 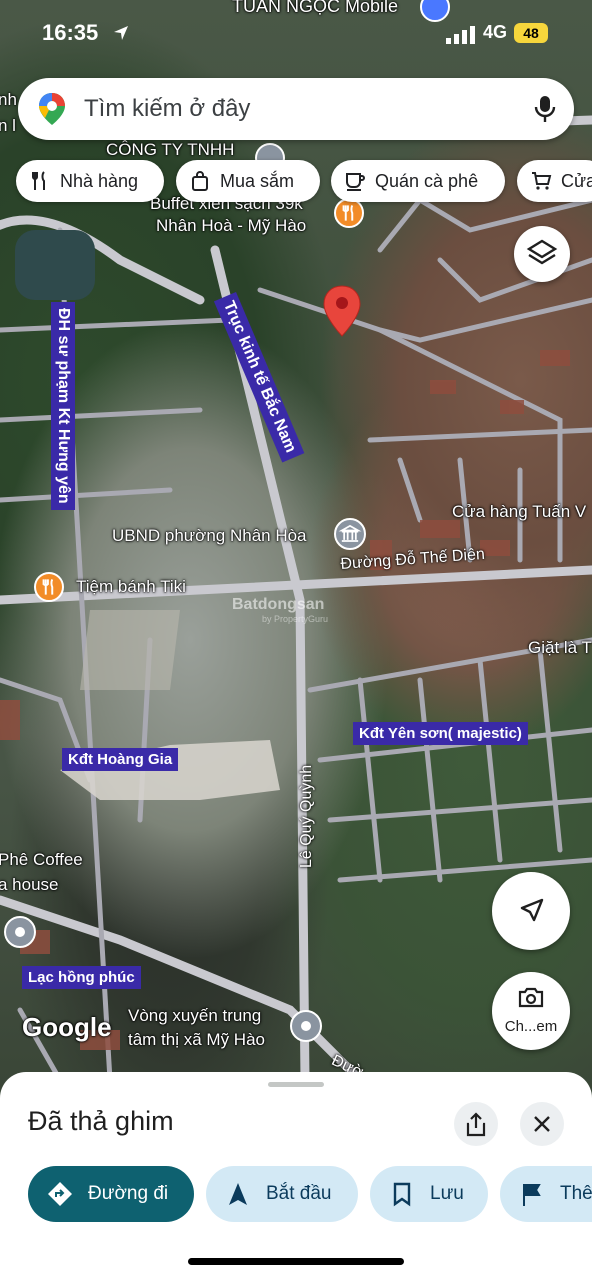 I want to click on bakery-poi-icon, so click(x=49, y=587).